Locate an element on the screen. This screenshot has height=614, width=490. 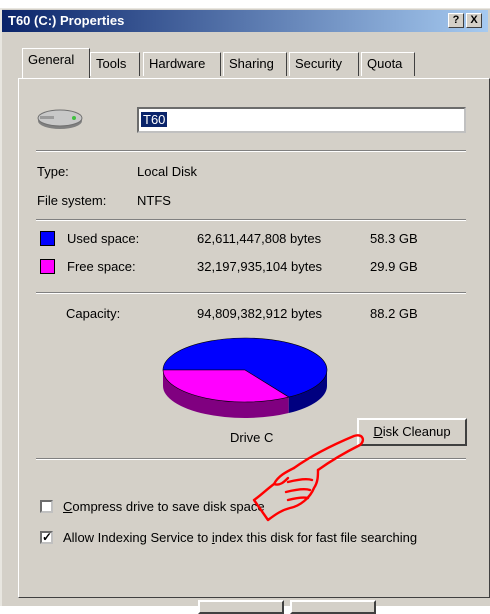
tab-label: Tools is located at coordinates (111, 63).